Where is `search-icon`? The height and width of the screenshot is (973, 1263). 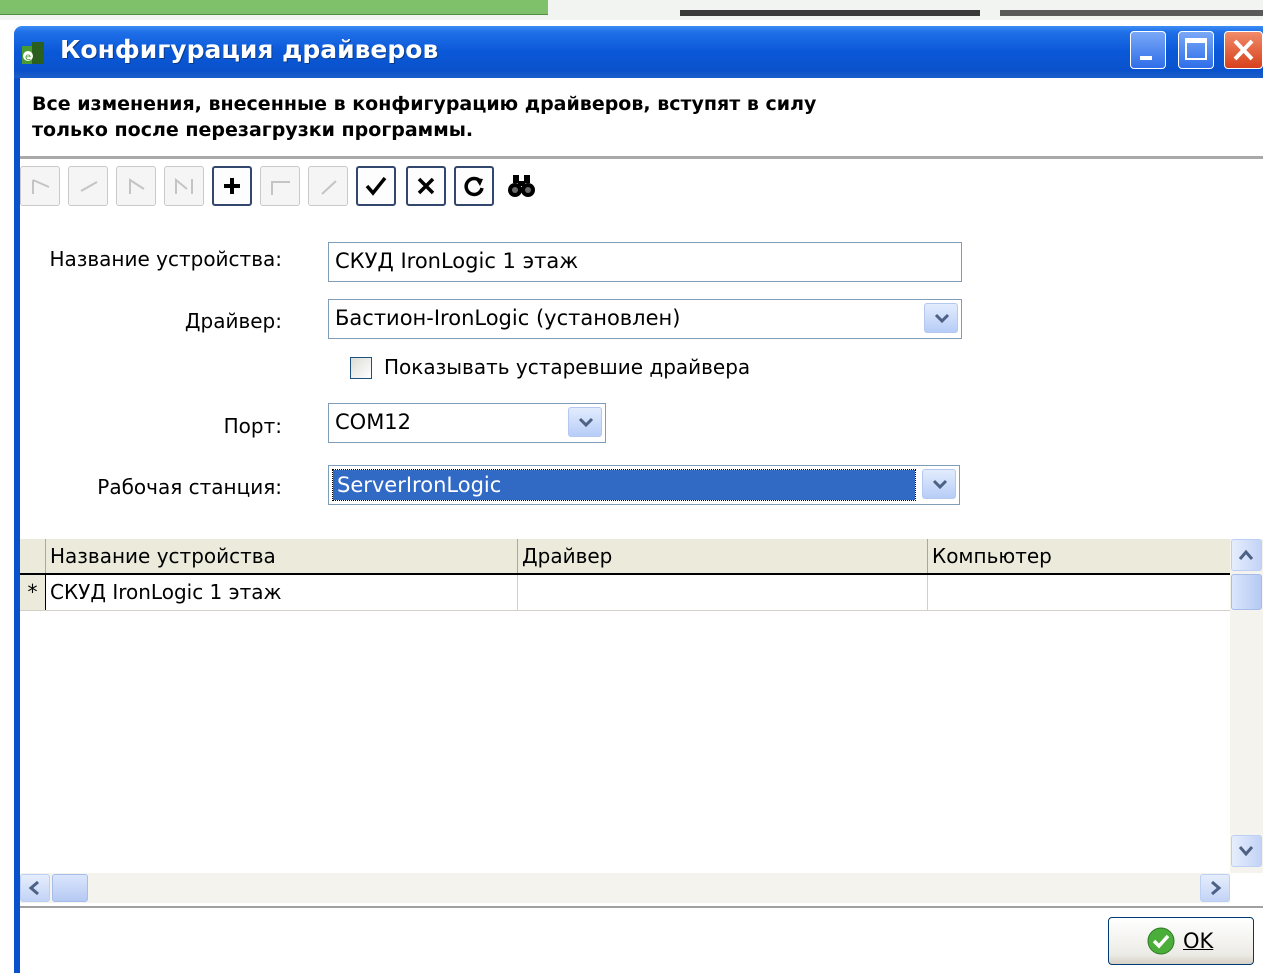
search-icon is located at coordinates (521, 186).